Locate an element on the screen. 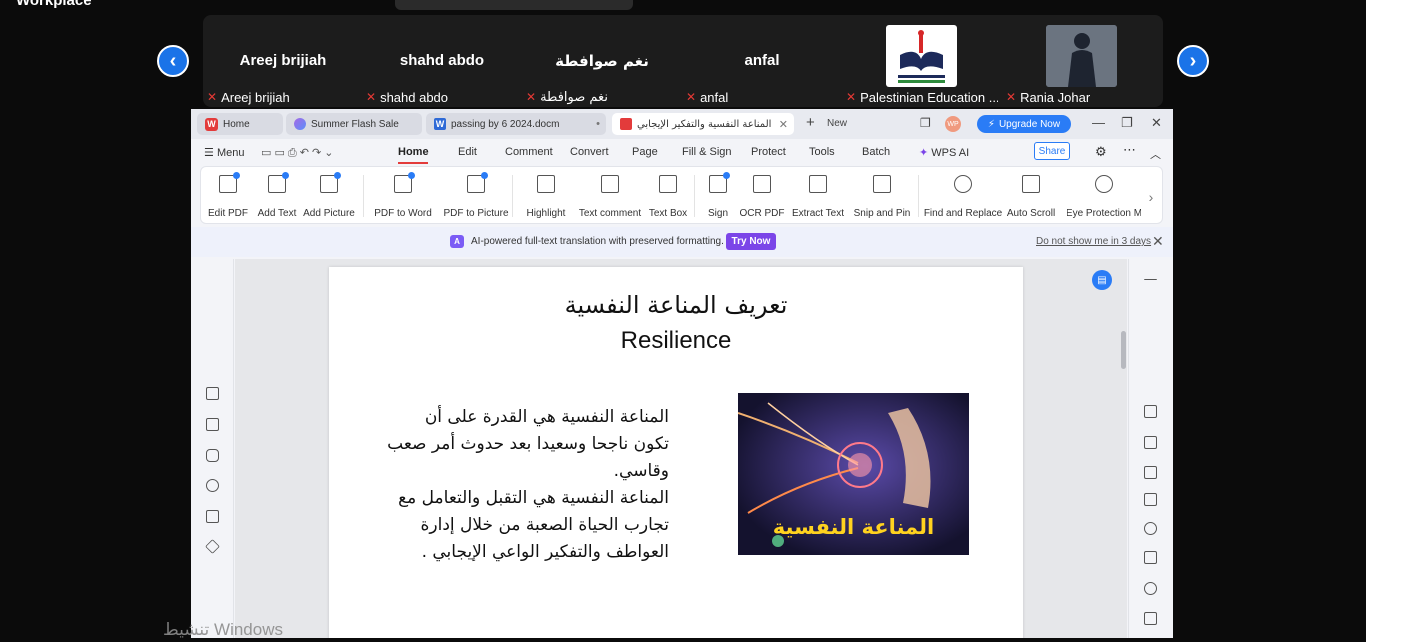  screen-bottom-edge is located at coordinates (683, 640).